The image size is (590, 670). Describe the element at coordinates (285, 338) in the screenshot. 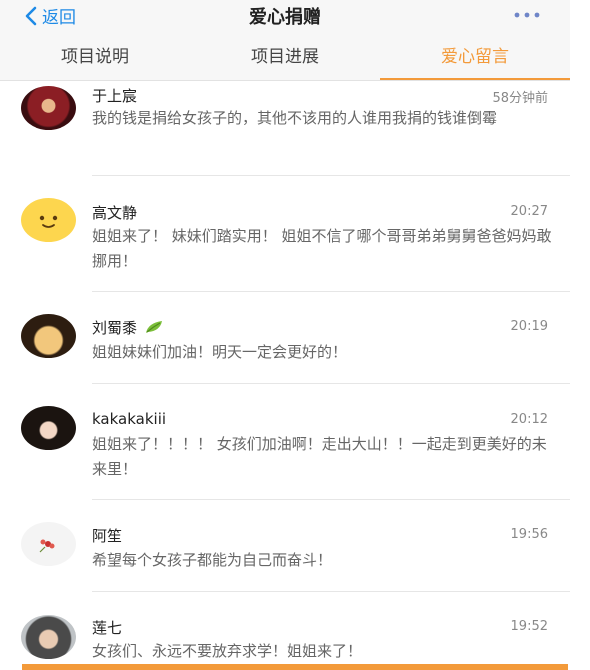

I see `list-item: 刘蜀黍 20:19 姐姐妹妹们加油！明天一定会更好的！` at that location.